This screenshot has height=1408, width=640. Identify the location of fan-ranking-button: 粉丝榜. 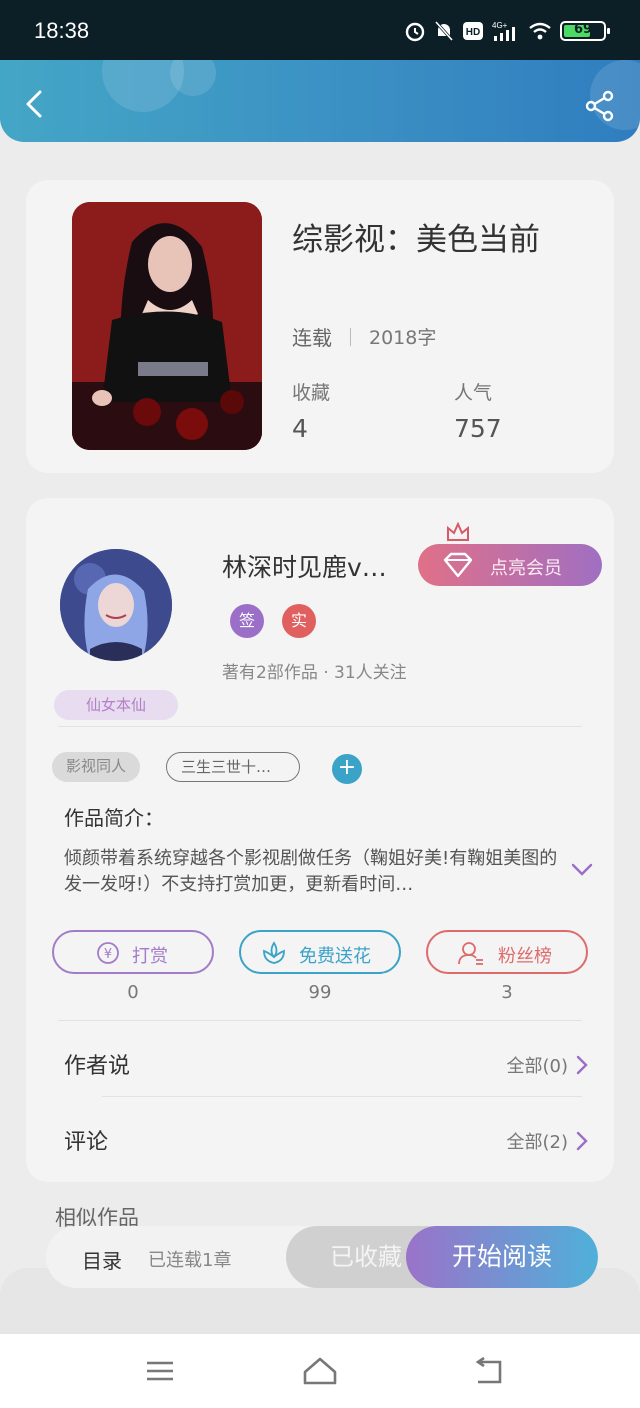
(507, 952).